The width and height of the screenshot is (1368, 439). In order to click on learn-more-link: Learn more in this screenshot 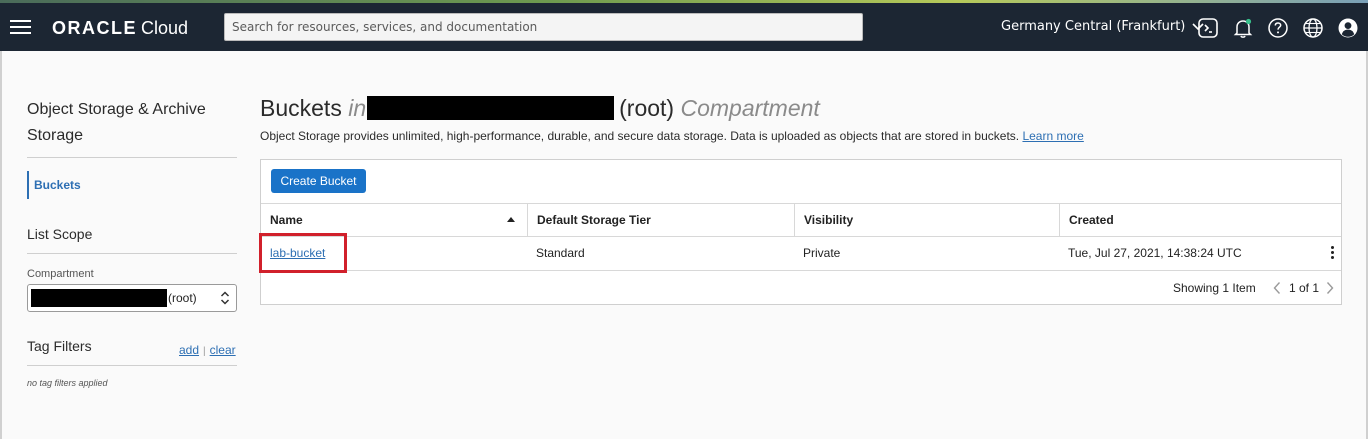, I will do `click(1052, 136)`.